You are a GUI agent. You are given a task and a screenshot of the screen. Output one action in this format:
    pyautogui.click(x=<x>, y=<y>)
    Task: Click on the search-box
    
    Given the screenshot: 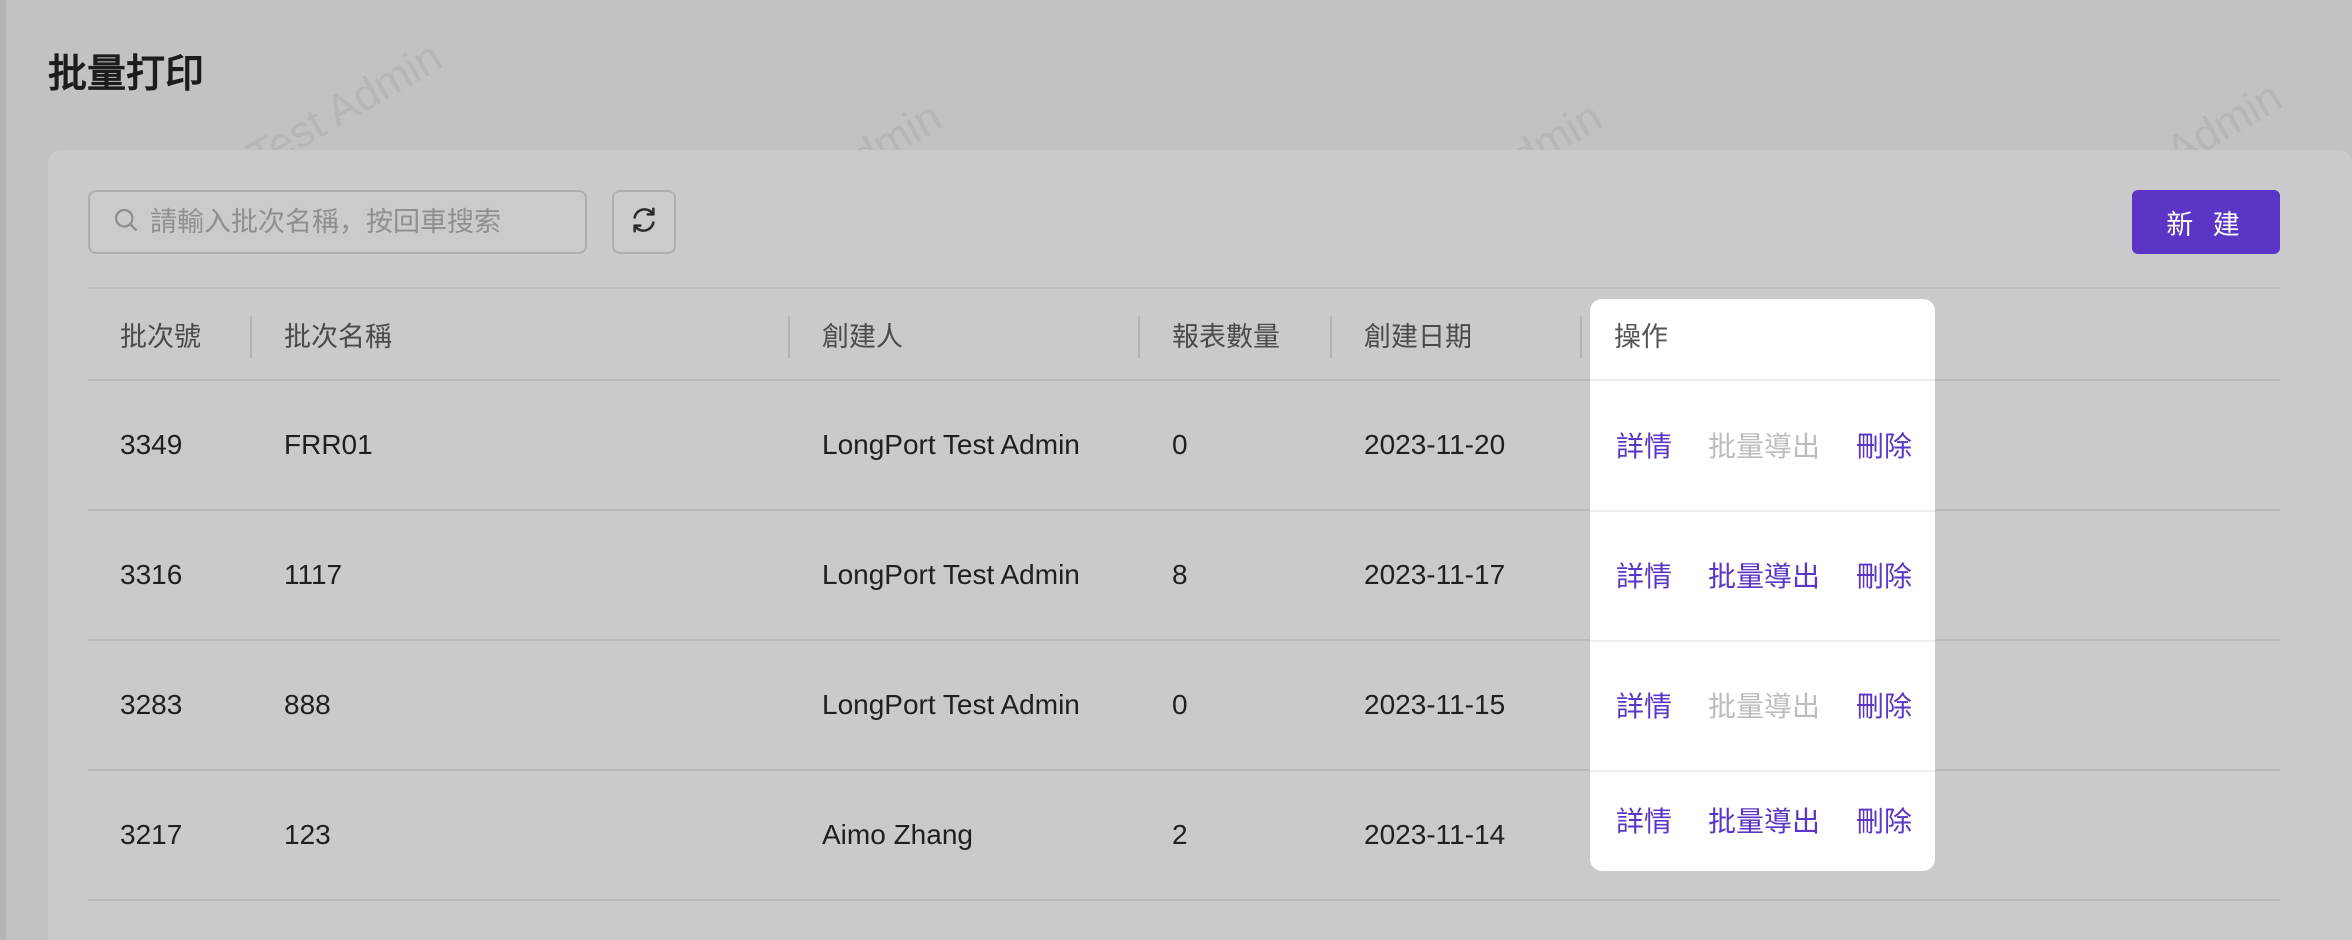 What is the action you would take?
    pyautogui.click(x=337, y=222)
    